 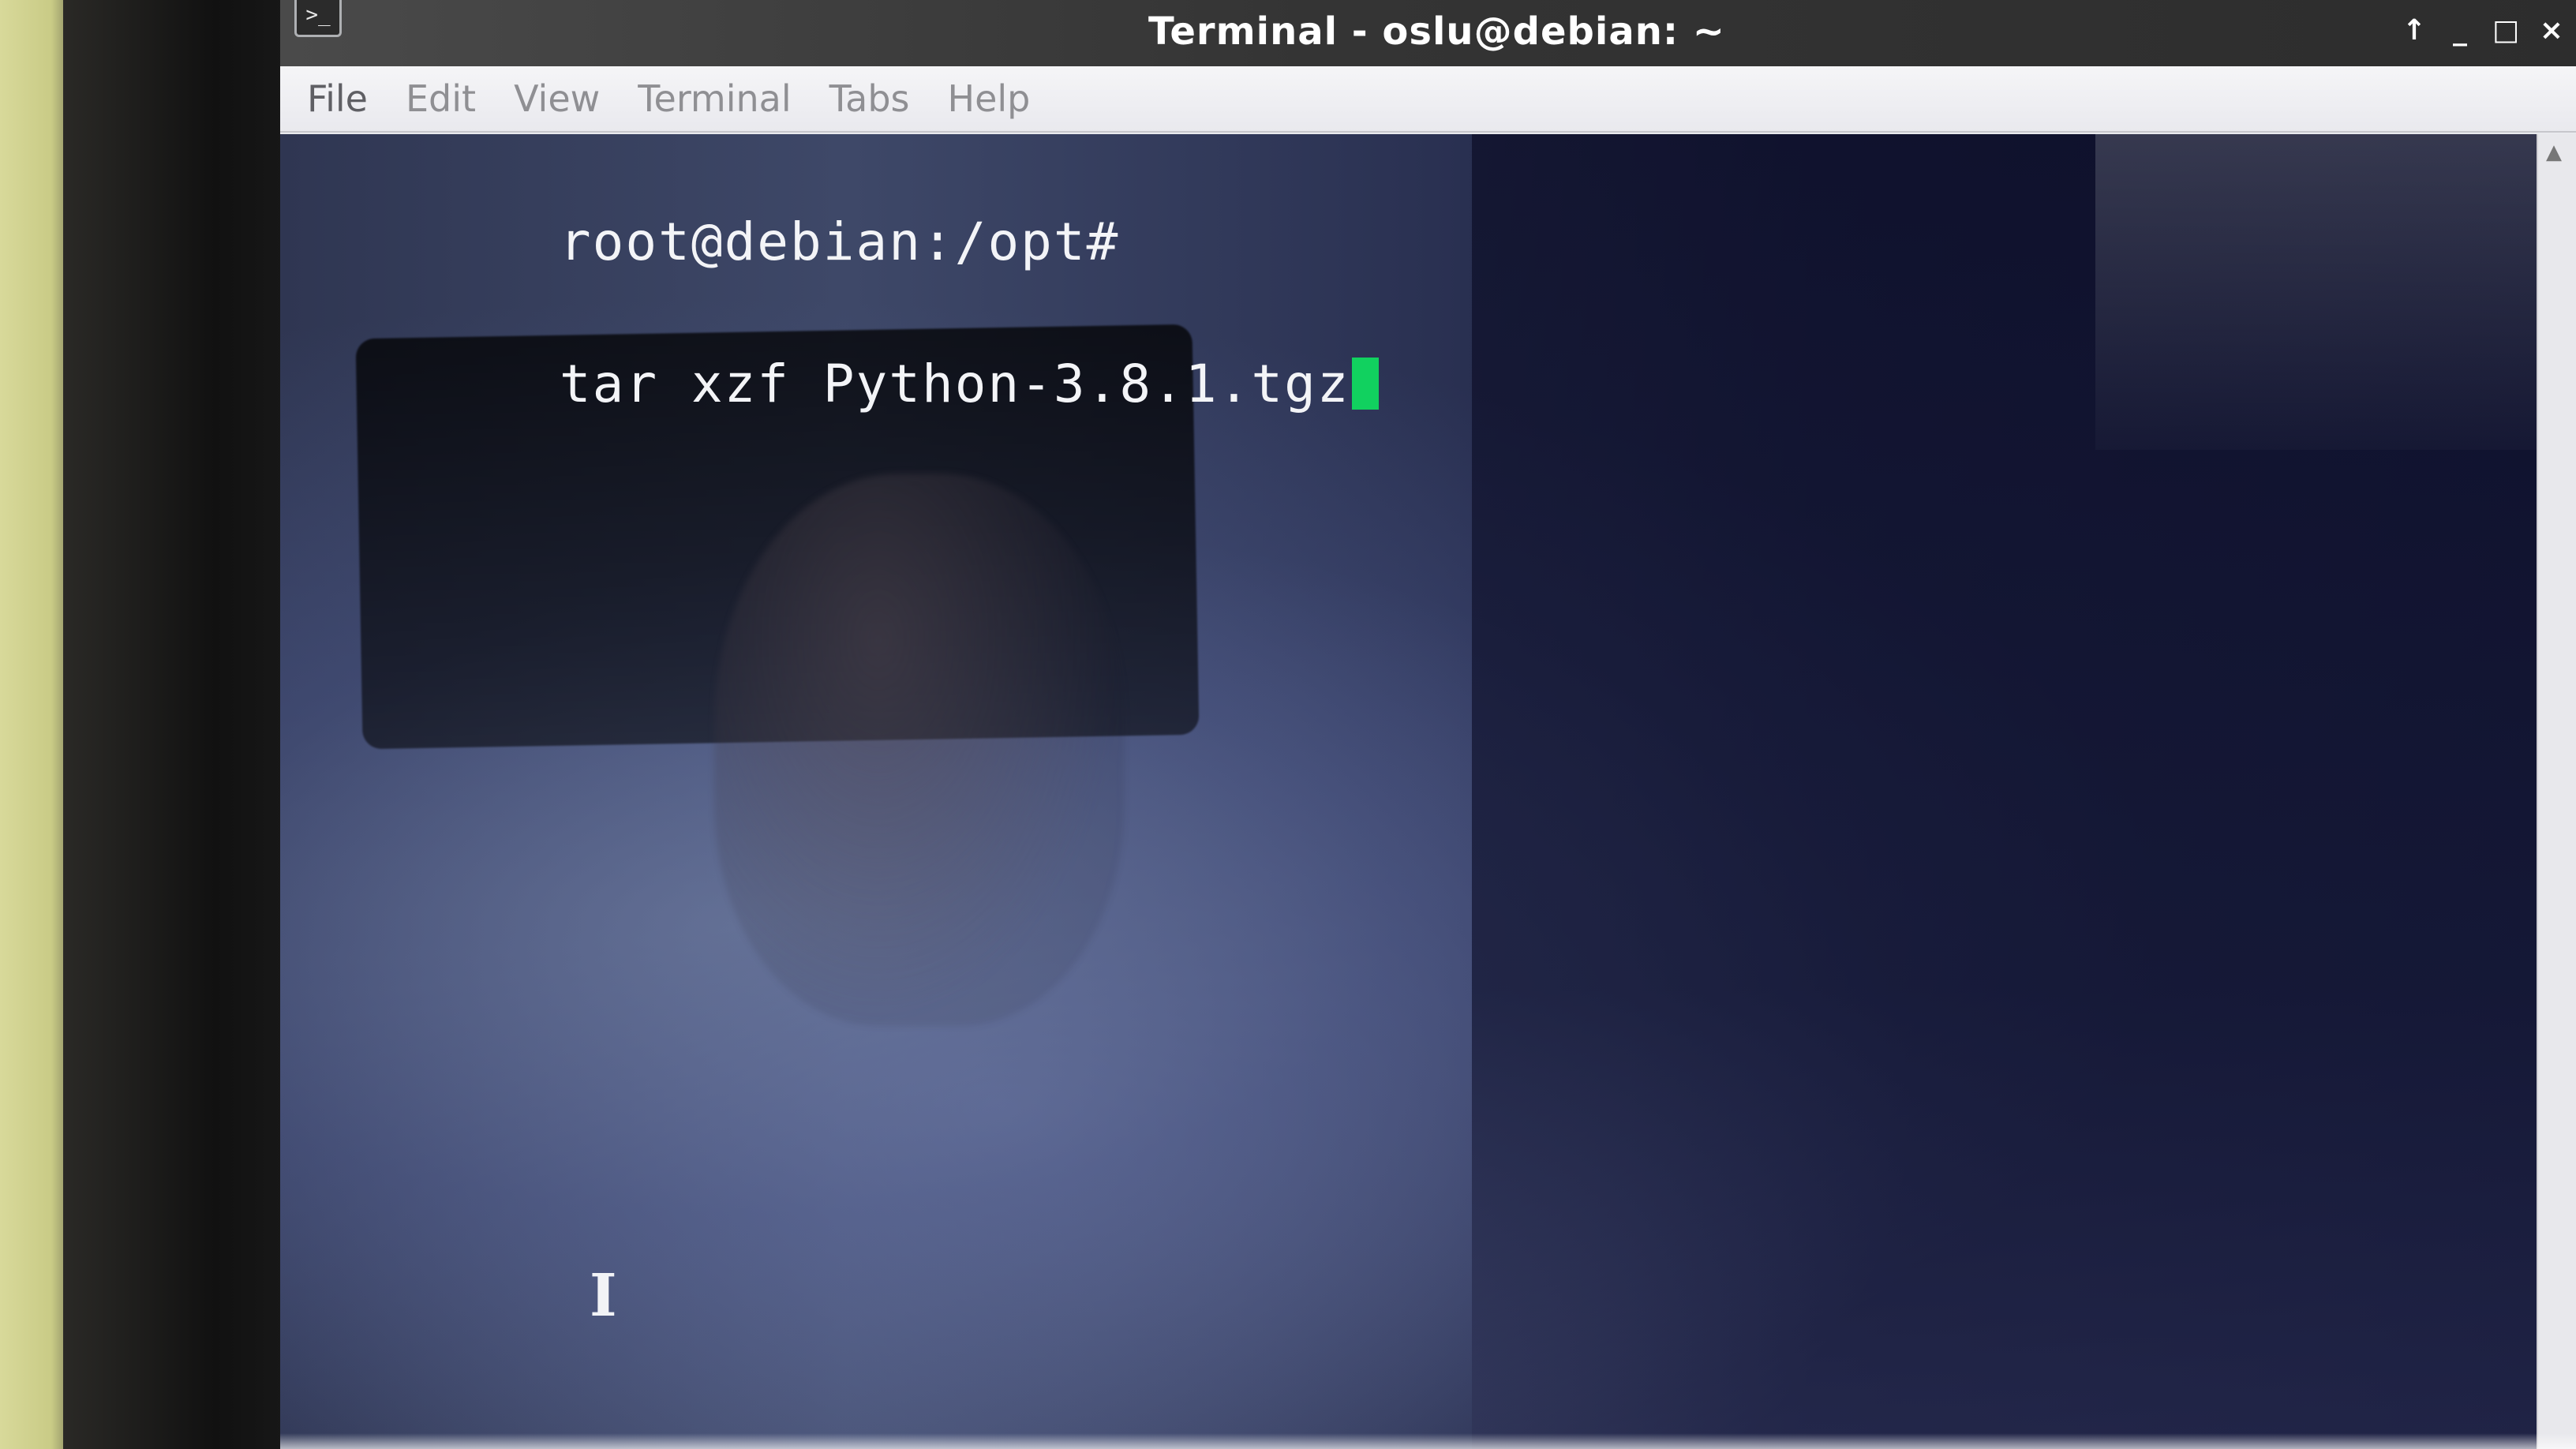 What do you see at coordinates (2460, 31) in the screenshot?
I see `minimize-icon: _` at bounding box center [2460, 31].